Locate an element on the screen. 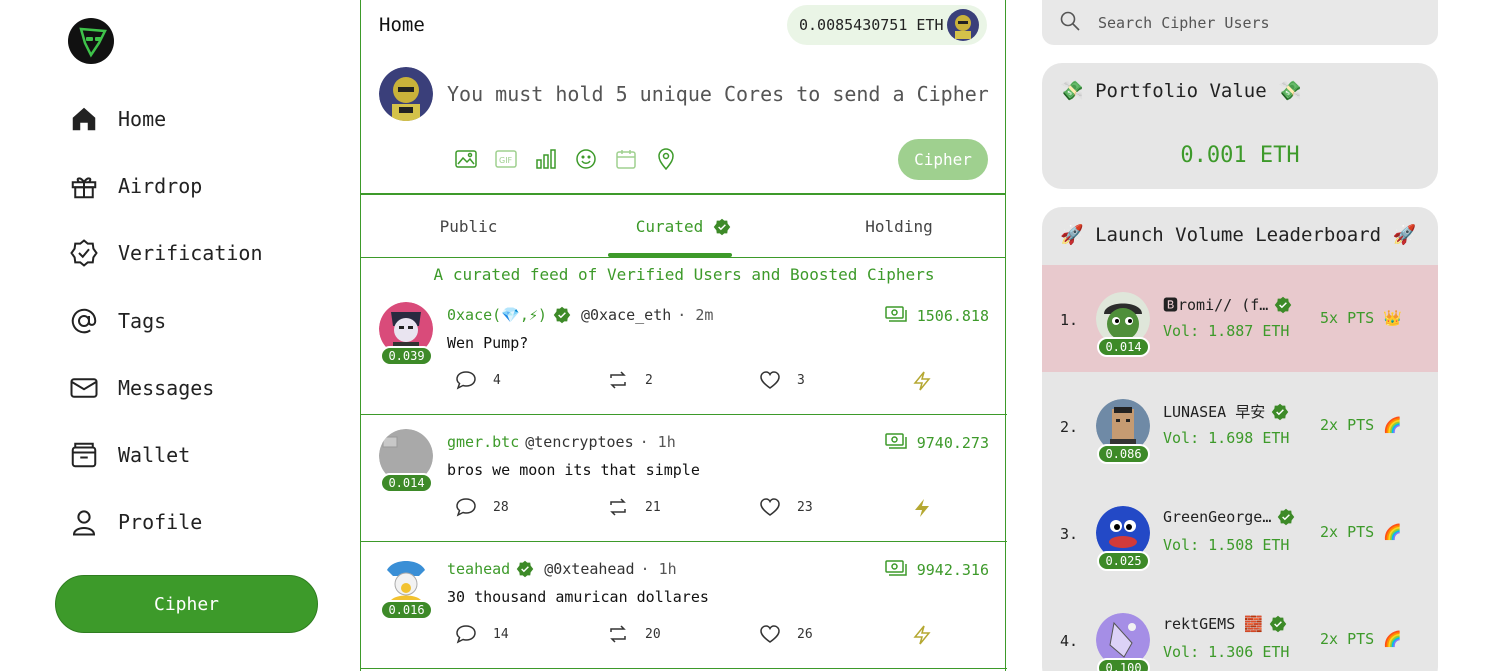 The image size is (1500, 671). portfolio-title: 💸 Portfolio Value 💸 is located at coordinates (1181, 91).